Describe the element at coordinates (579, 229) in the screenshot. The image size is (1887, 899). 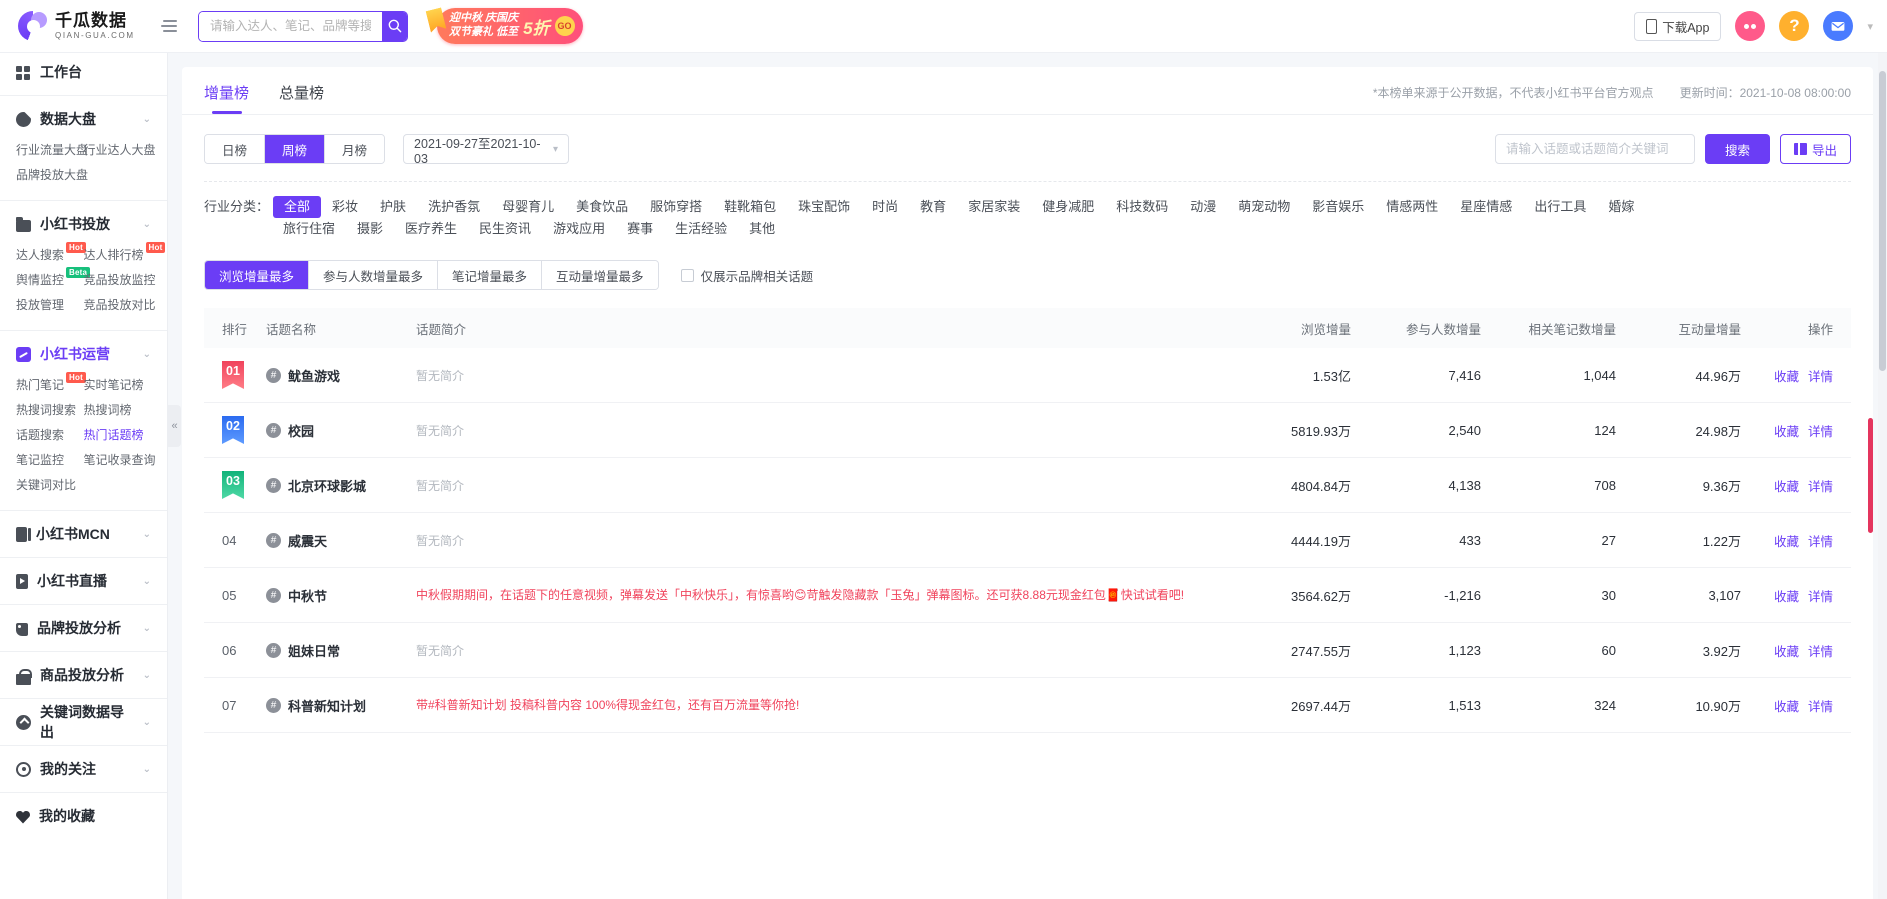
I see `category-25: 游戏应用` at that location.